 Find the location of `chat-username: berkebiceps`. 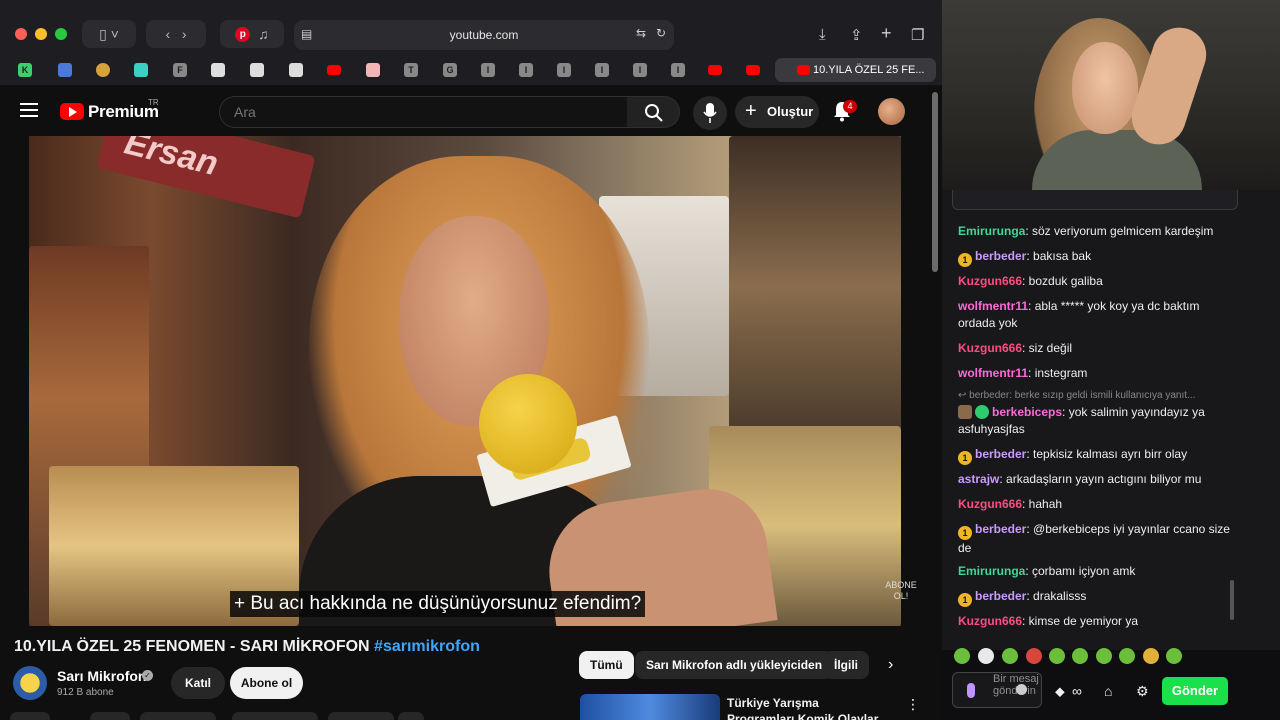

chat-username: berkebiceps is located at coordinates (1027, 412).